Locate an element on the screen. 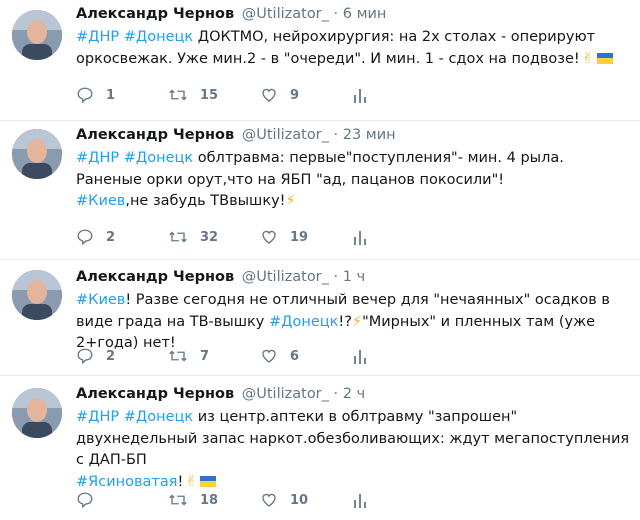 The image size is (640, 520). tweet-header: Александр Чернов @Utilizator_ · 1 ч is located at coordinates (220, 277).